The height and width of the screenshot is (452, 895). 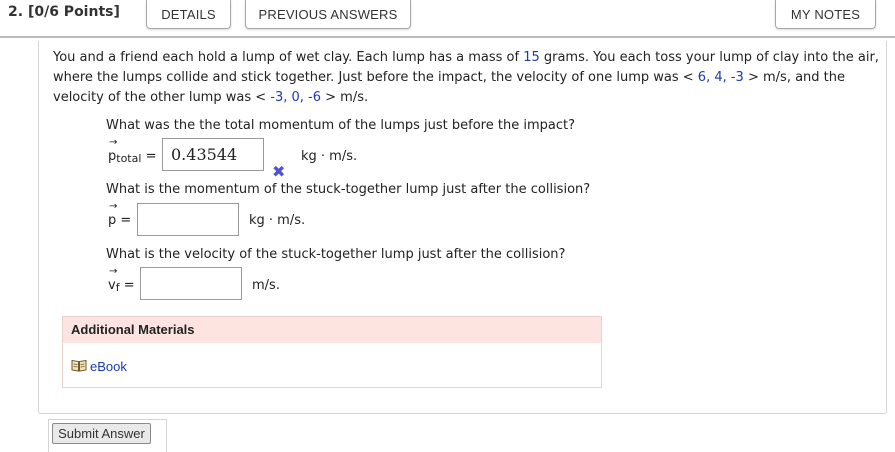 I want to click on additional-materials-panel: Additional Materials eBook, so click(x=332, y=352).